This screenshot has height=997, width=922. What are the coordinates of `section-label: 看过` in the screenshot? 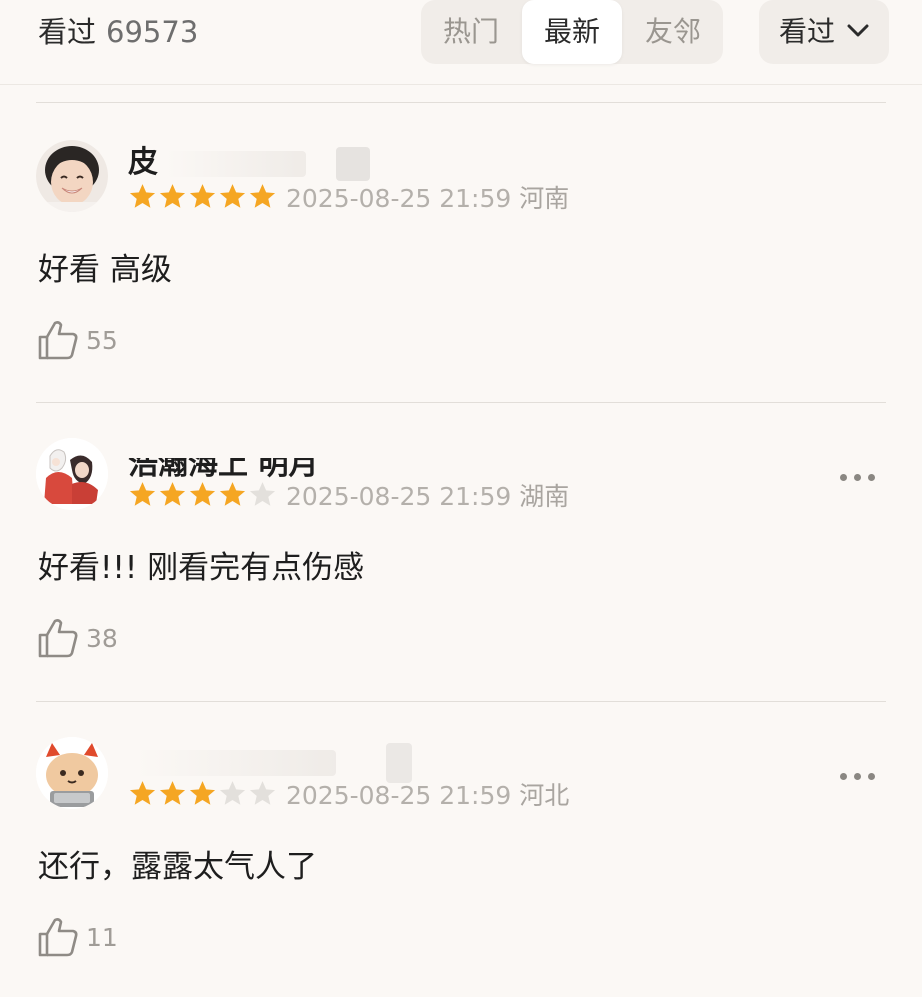 It's located at (67, 32).